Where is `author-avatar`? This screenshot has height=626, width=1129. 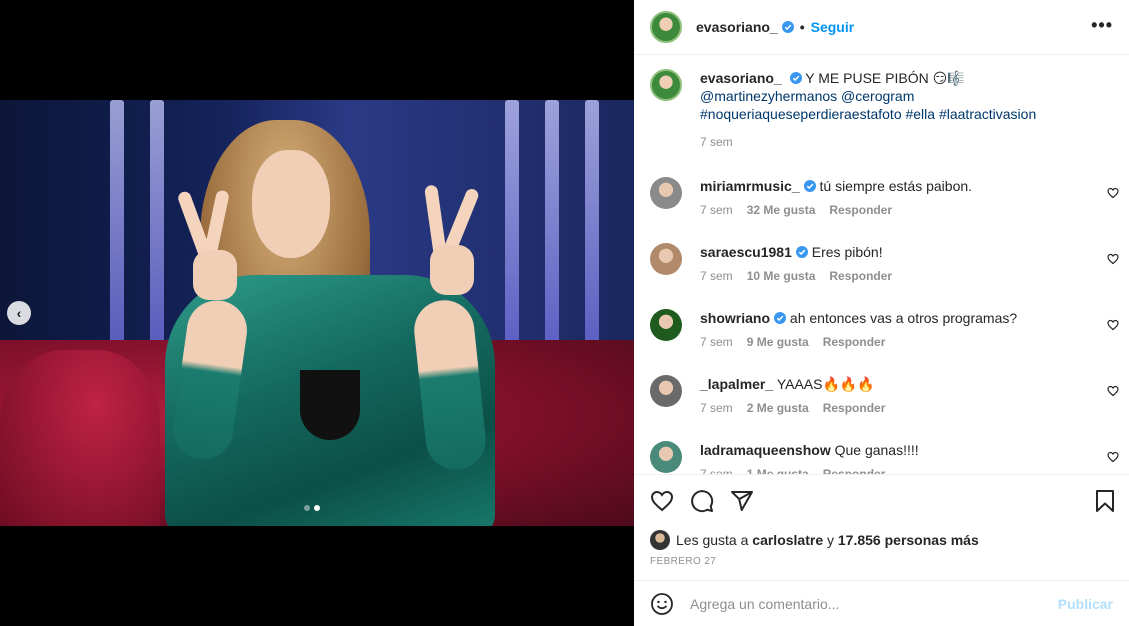 author-avatar is located at coordinates (666, 27).